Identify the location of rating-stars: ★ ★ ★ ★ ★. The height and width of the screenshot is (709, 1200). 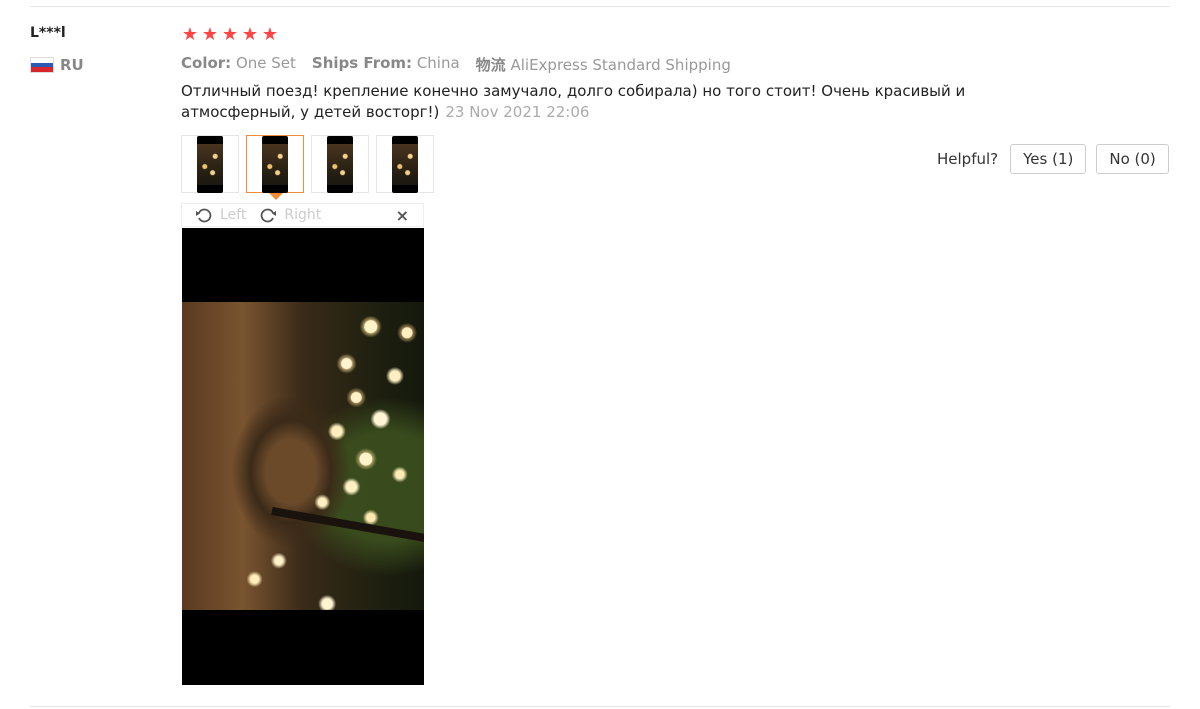
(230, 35).